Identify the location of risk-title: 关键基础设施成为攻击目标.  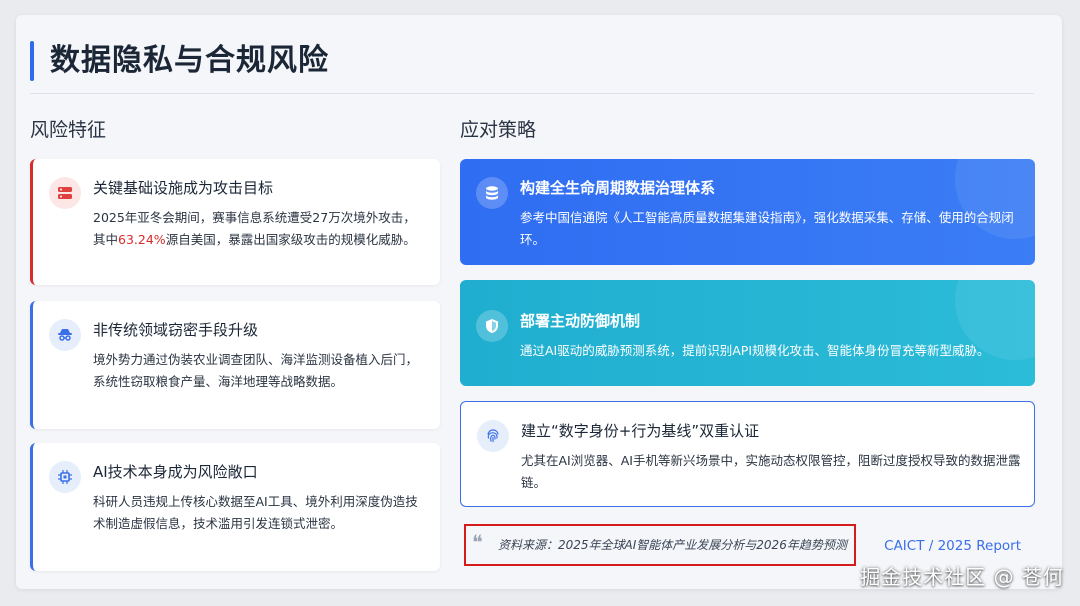
(183, 188).